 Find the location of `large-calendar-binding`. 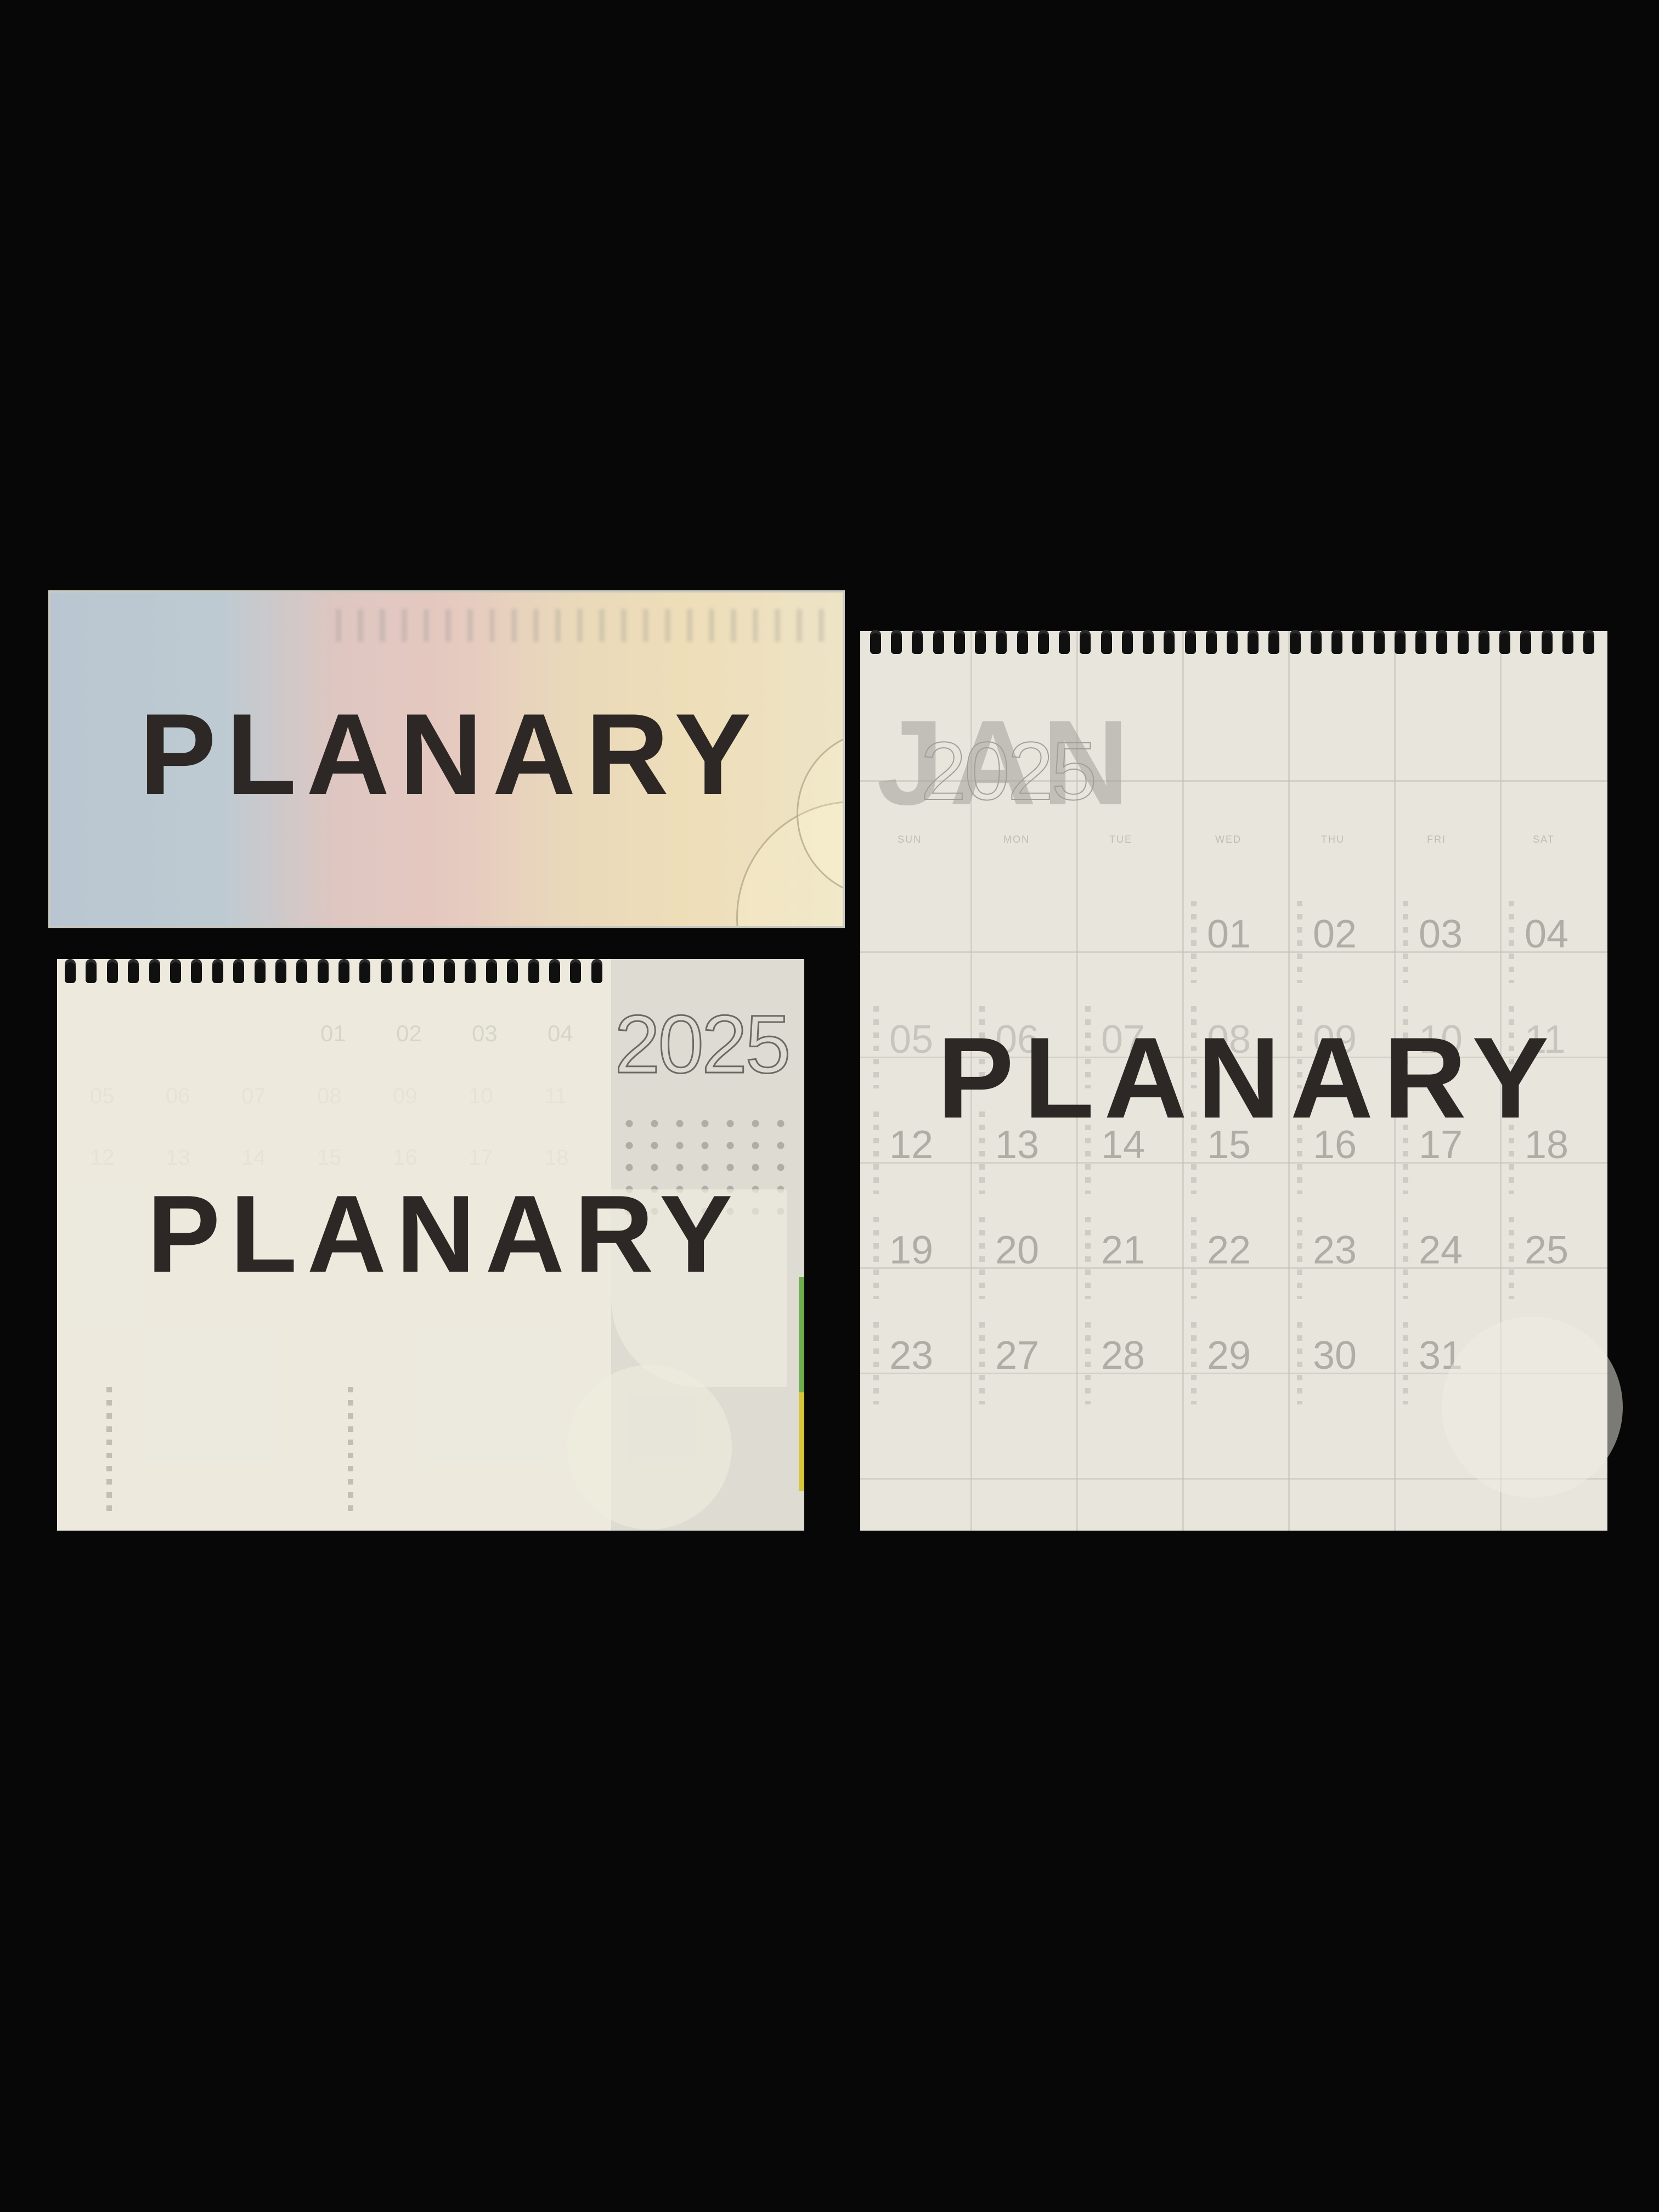

large-calendar-binding is located at coordinates (1232, 642).